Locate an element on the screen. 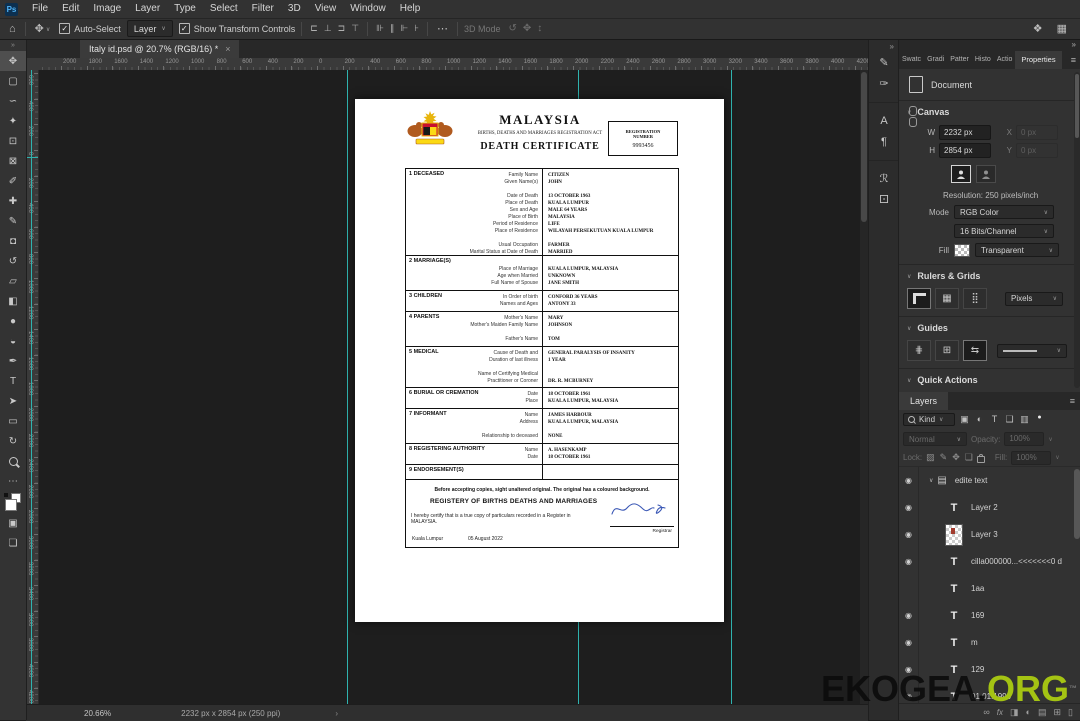 The image size is (1080, 721). brush-tool: ✎ is located at coordinates (13, 221).